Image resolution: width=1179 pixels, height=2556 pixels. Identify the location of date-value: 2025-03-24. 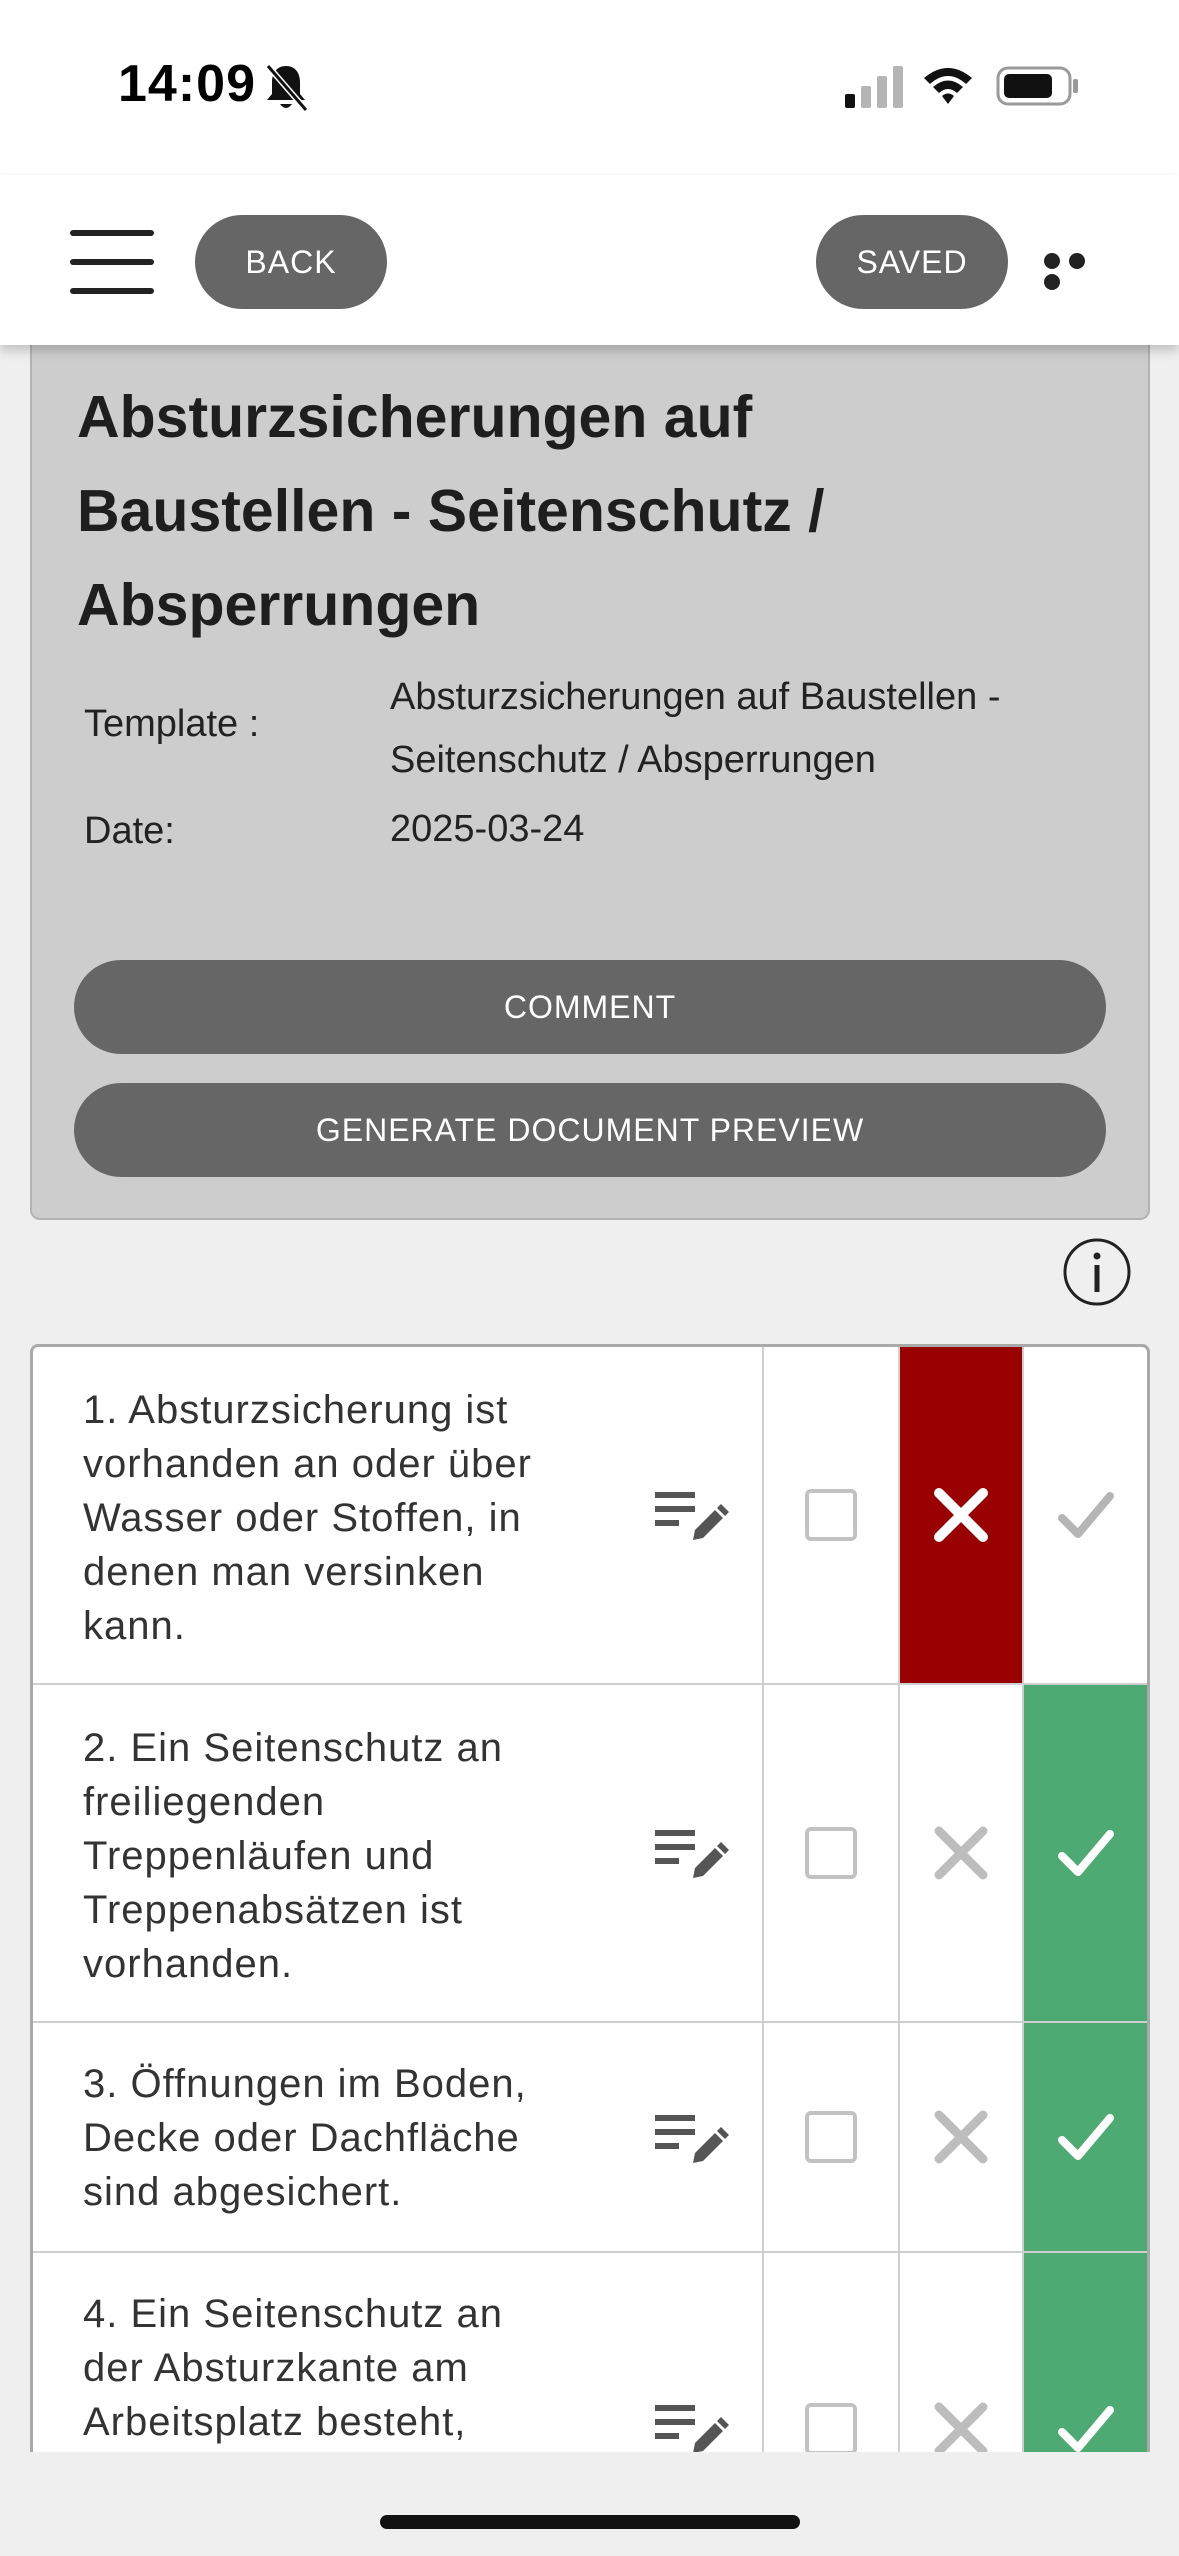
(487, 829).